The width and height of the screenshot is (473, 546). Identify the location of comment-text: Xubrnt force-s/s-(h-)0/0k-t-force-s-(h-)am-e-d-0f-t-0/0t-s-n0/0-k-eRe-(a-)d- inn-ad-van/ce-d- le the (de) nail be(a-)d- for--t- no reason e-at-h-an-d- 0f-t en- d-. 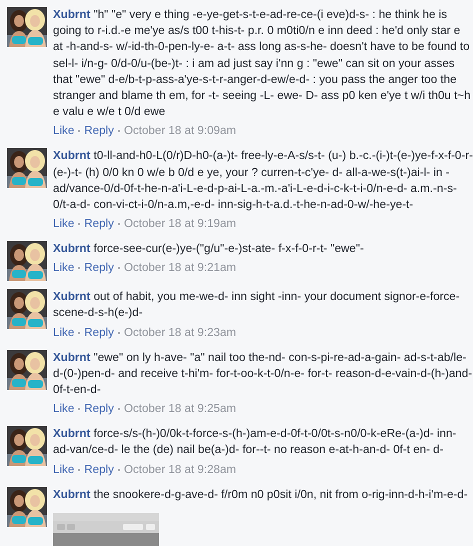
(255, 442).